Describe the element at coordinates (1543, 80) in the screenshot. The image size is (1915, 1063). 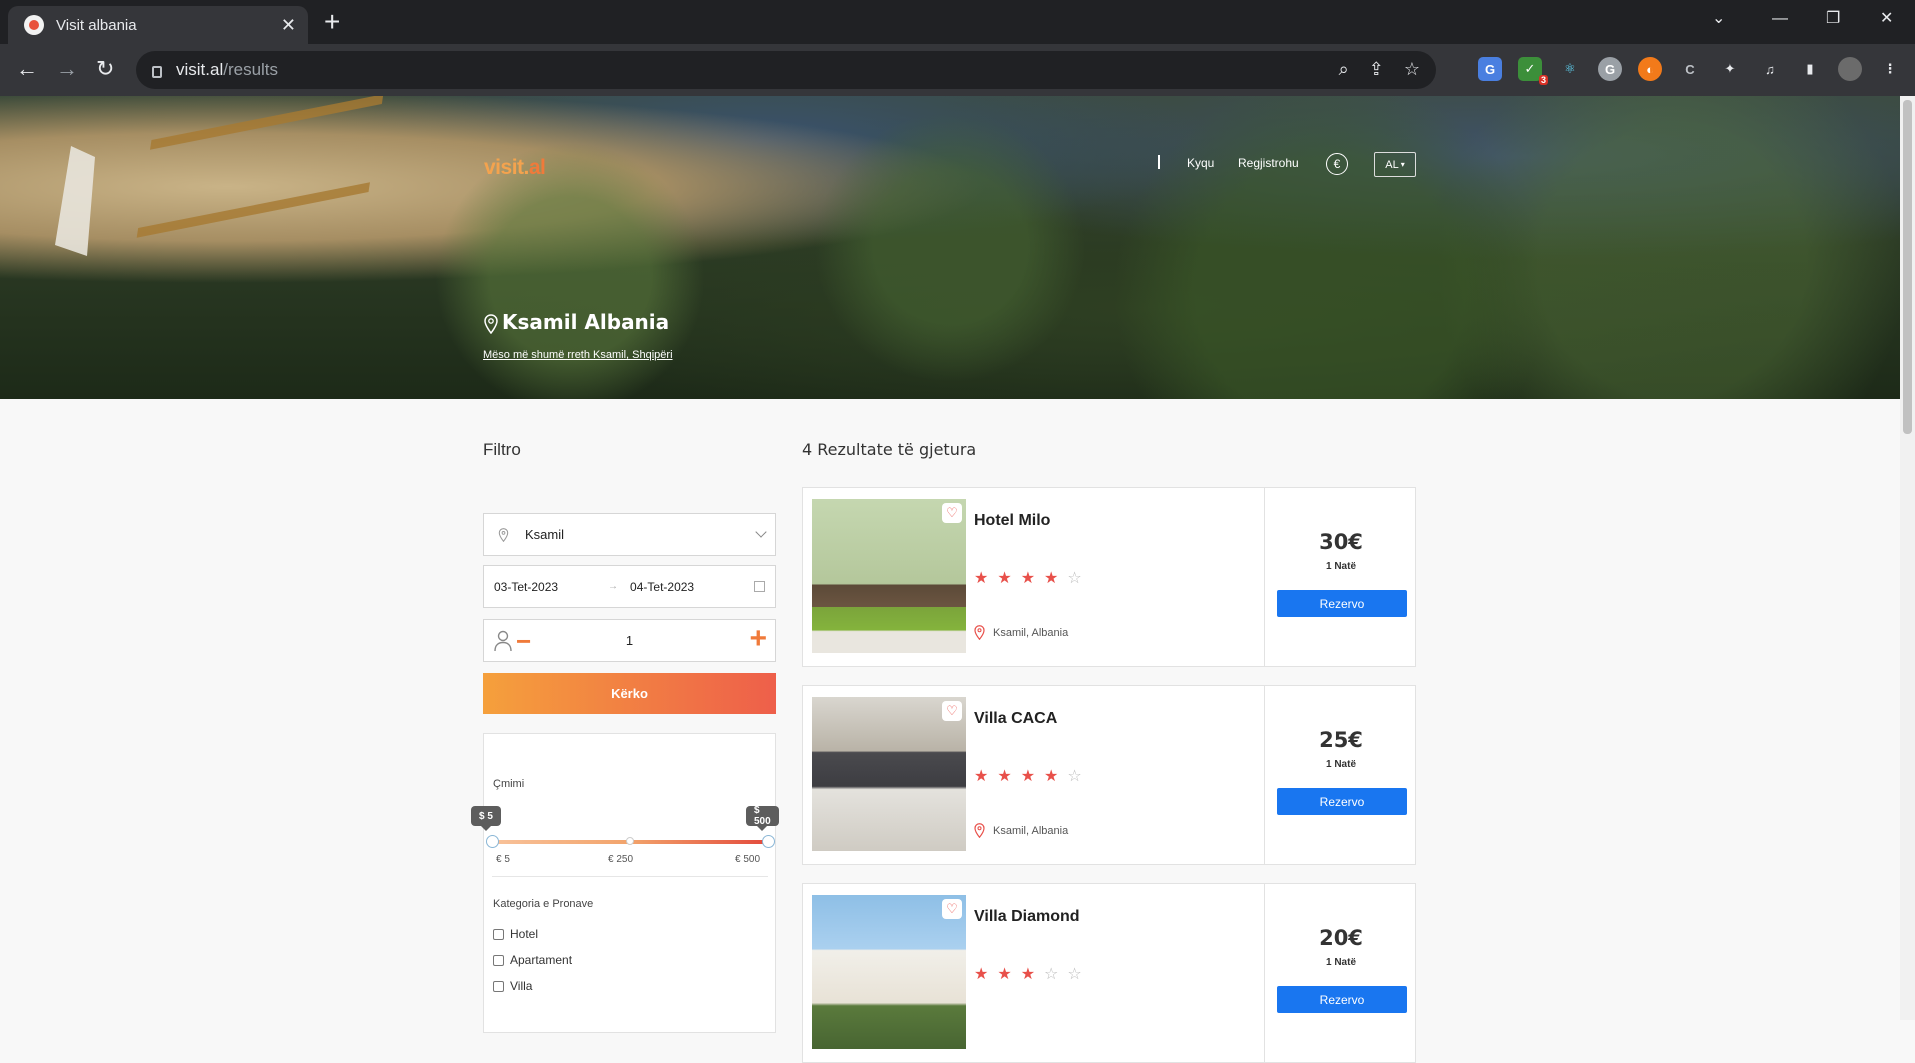
I see `extension-badge-count: 3` at that location.